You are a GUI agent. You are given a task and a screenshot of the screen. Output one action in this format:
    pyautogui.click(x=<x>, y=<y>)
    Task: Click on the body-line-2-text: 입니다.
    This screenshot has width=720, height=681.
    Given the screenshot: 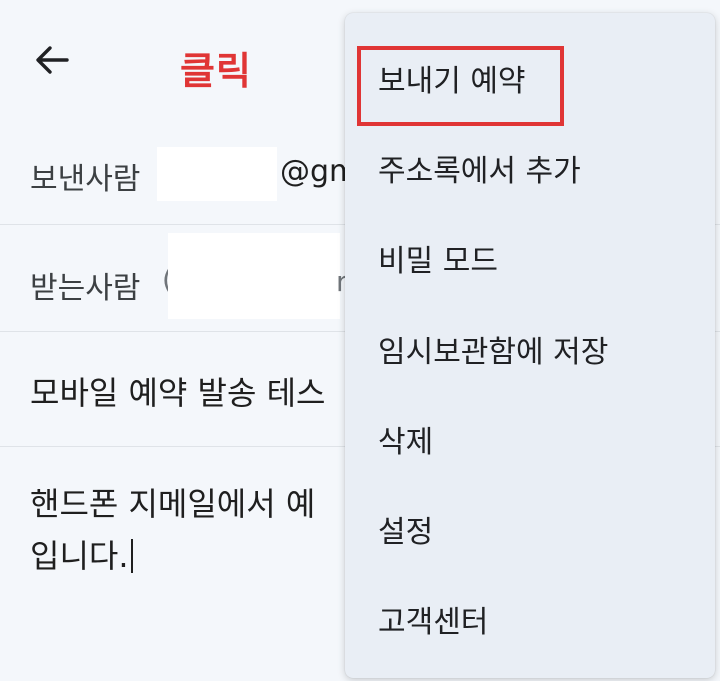 What is the action you would take?
    pyautogui.click(x=79, y=556)
    